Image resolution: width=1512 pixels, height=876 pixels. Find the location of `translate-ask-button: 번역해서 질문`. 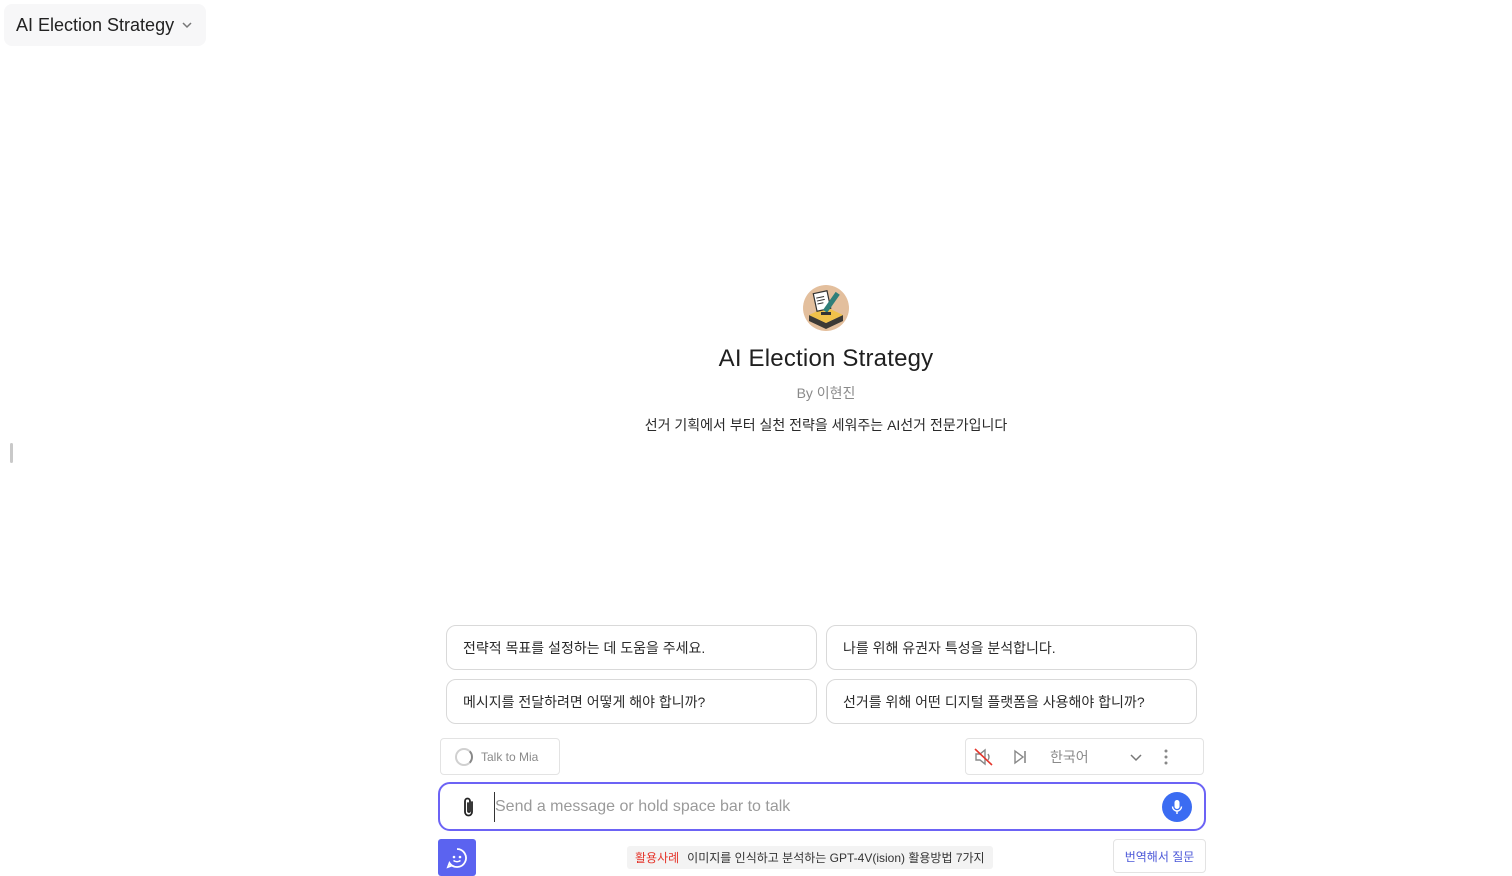

translate-ask-button: 번역해서 질문 is located at coordinates (1159, 856).